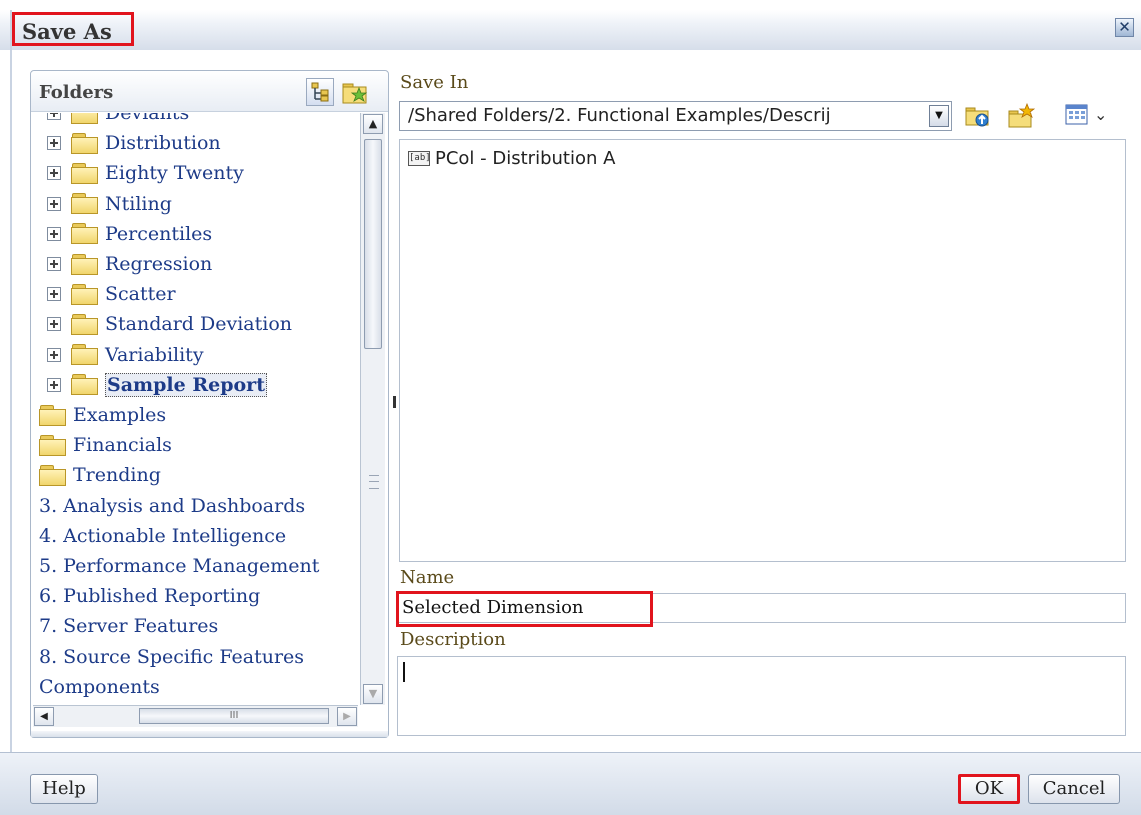  What do you see at coordinates (138, 203) in the screenshot?
I see `tree-row-label: Ntiling` at bounding box center [138, 203].